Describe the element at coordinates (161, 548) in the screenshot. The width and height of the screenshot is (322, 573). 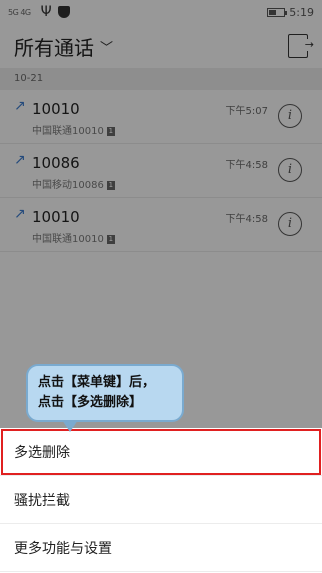
I see `menu-item-more-settings: 更多功能与设置` at that location.